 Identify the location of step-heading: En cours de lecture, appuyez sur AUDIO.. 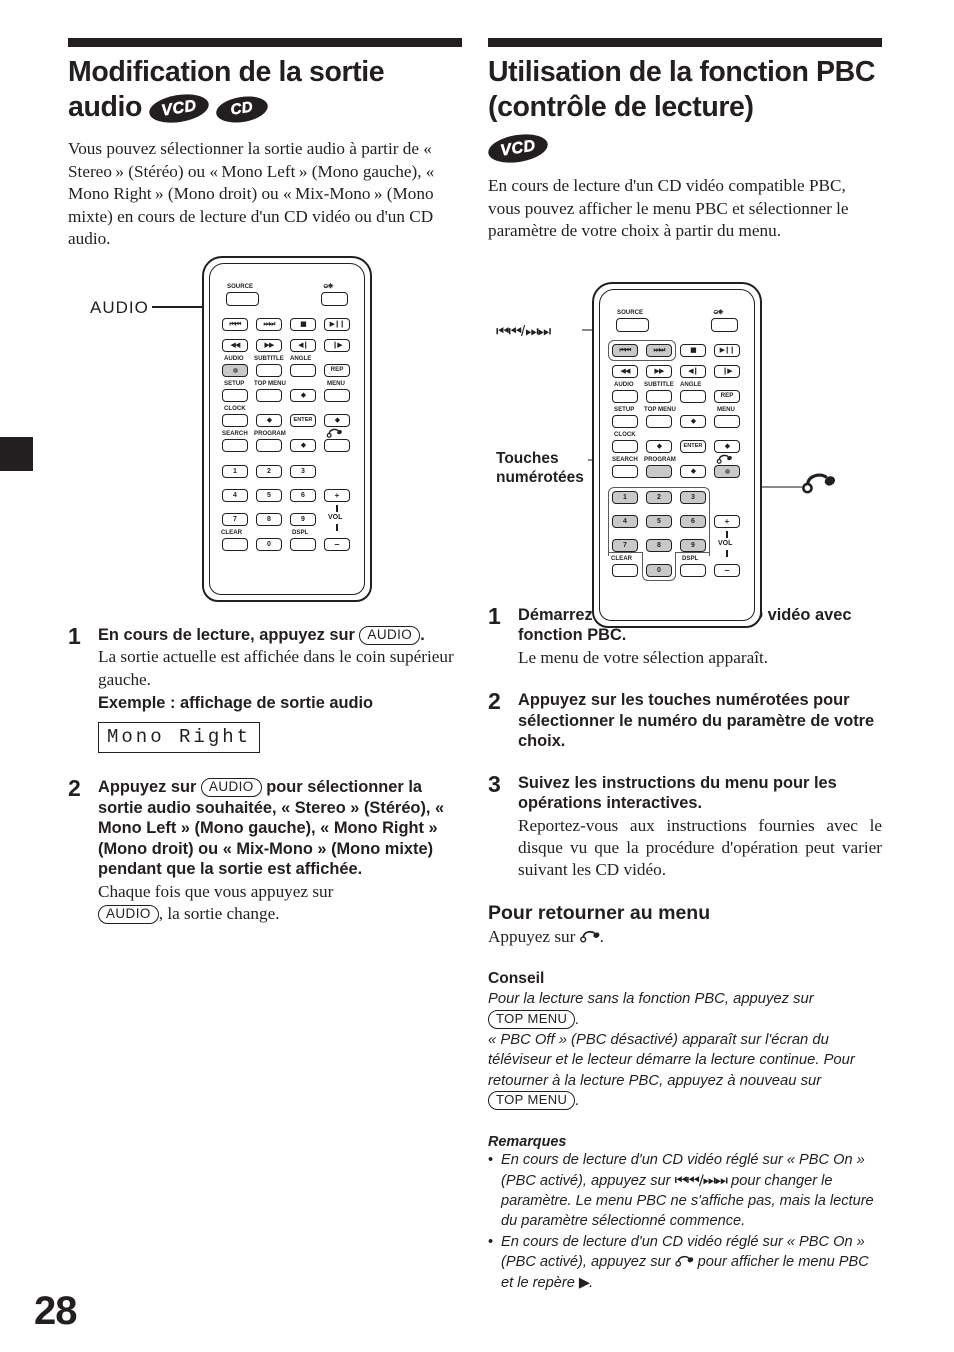
(280, 635).